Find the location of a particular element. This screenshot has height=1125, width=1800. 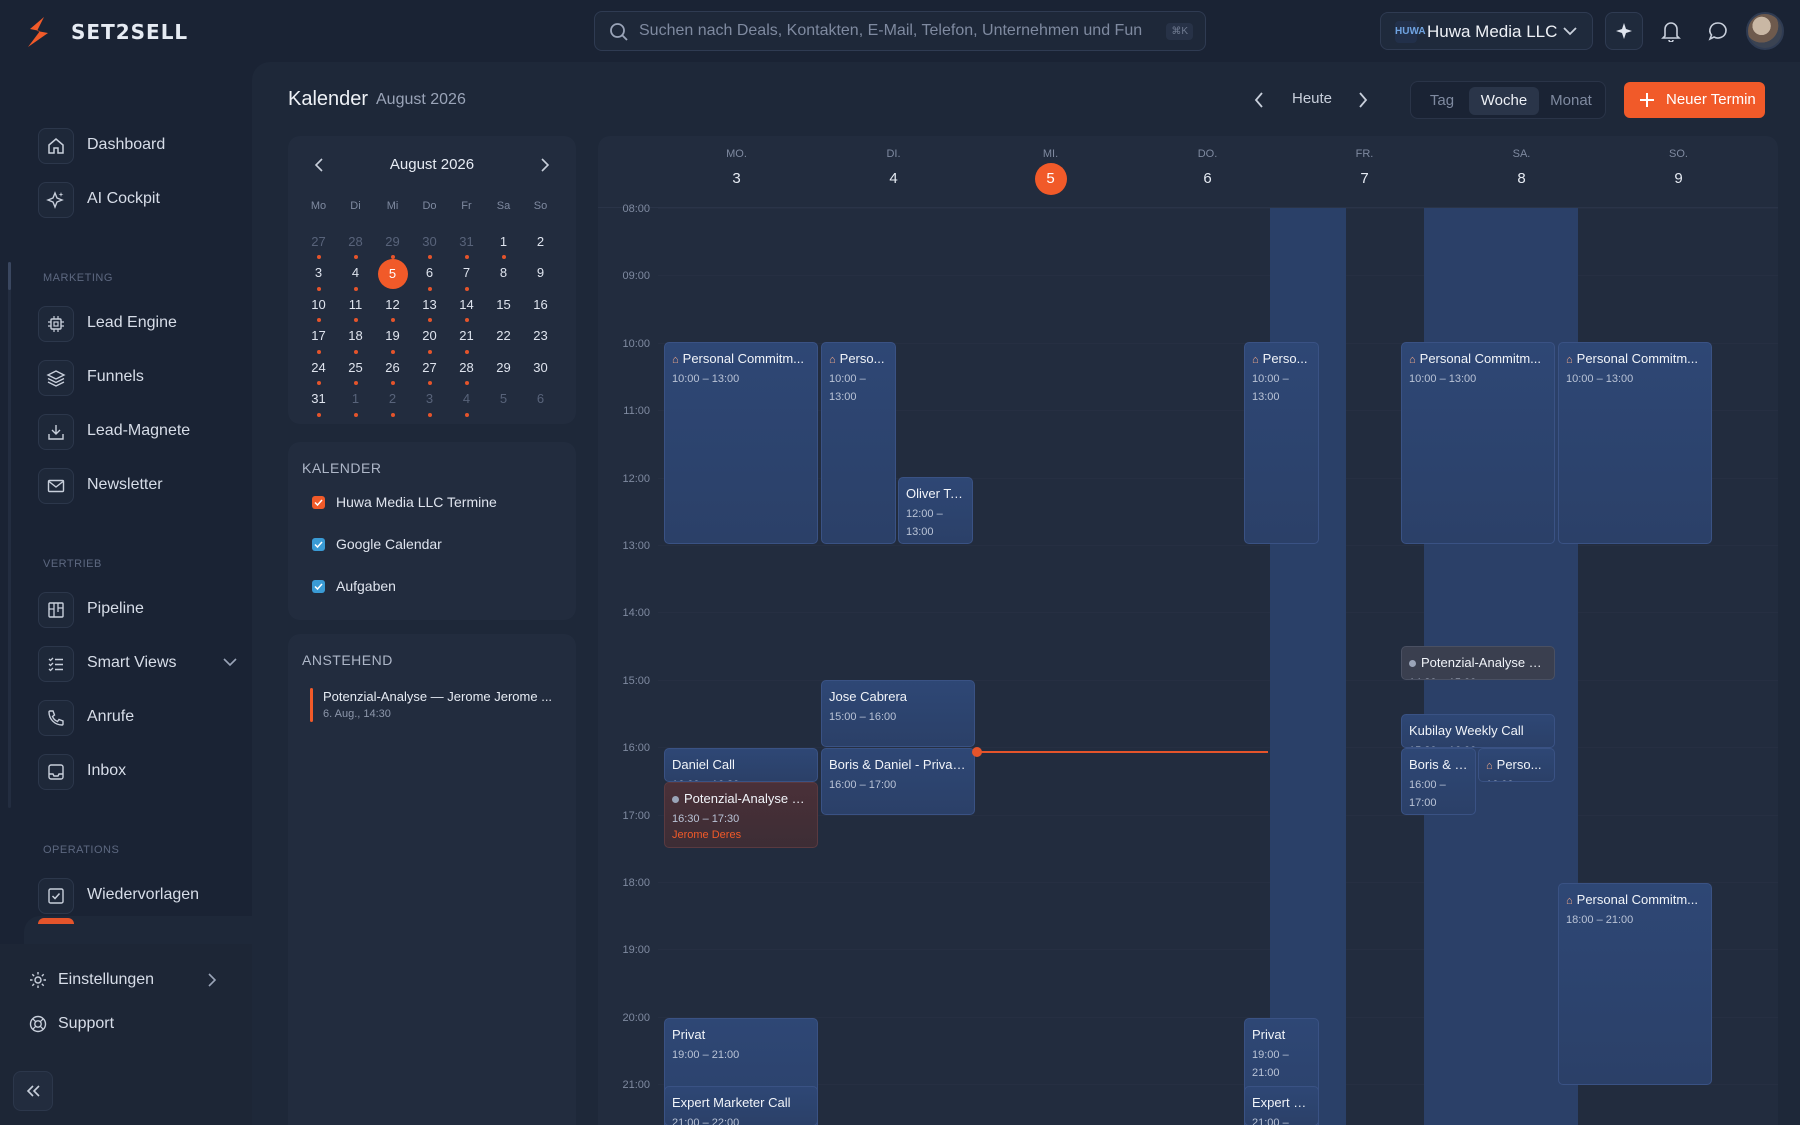

mini-calendar-day: 20 is located at coordinates (429, 338).